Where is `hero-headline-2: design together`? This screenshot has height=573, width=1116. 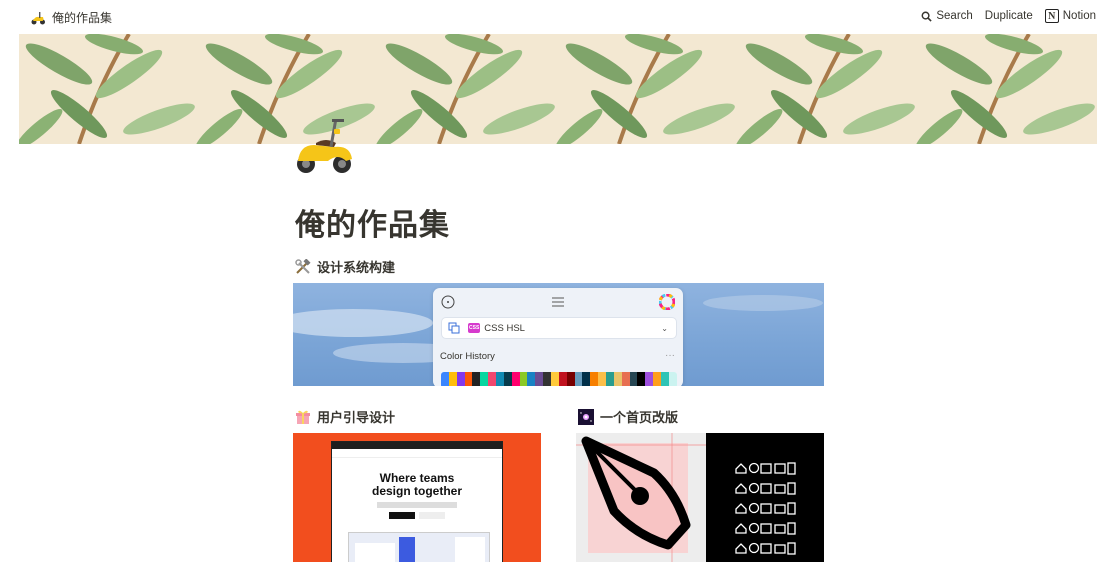 hero-headline-2: design together is located at coordinates (416, 491).